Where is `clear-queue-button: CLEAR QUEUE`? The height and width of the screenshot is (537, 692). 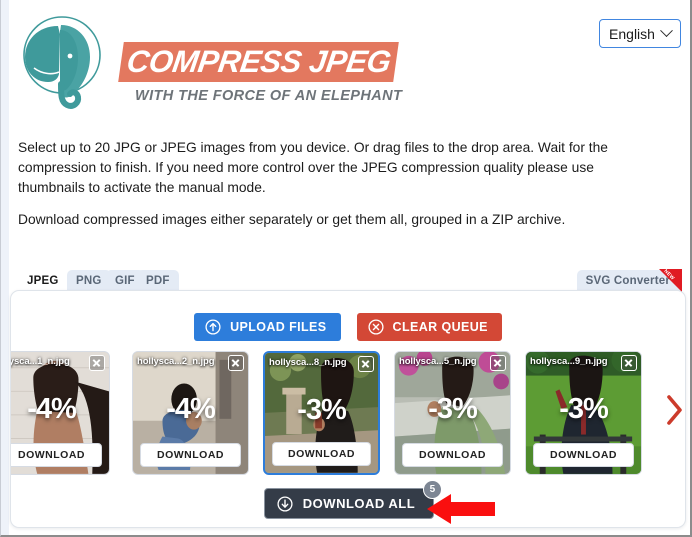 clear-queue-button: CLEAR QUEUE is located at coordinates (429, 327).